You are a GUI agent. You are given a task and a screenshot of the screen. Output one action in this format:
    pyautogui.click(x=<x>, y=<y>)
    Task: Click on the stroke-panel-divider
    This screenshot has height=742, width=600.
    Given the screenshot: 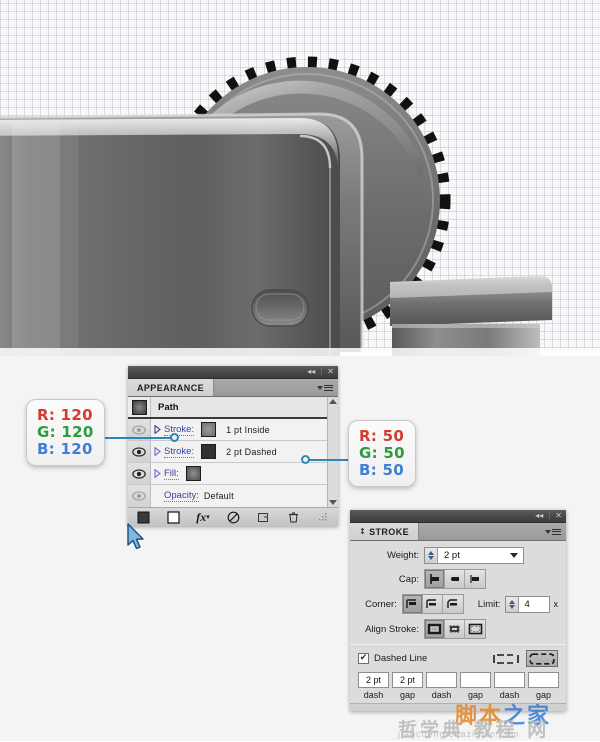 What is the action you would take?
    pyautogui.click(x=458, y=644)
    